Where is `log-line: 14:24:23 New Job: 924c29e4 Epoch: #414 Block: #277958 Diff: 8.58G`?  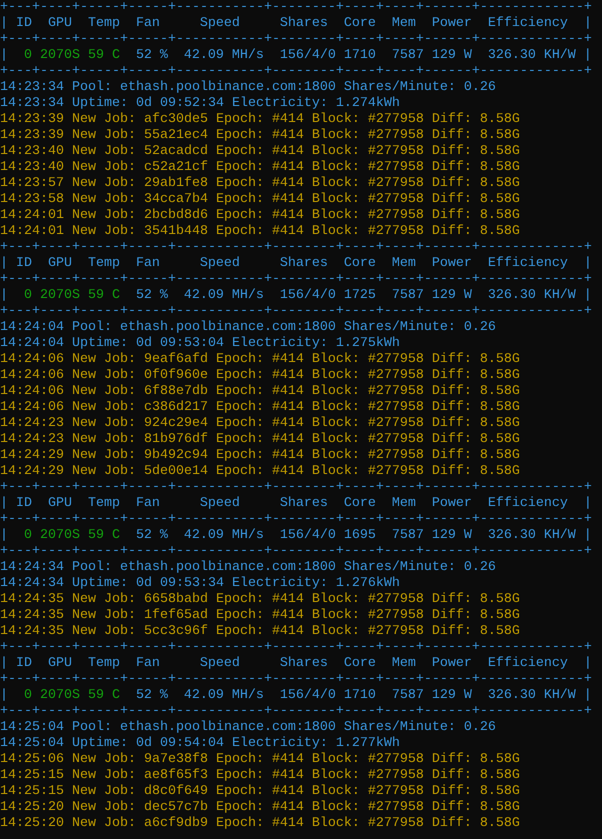 log-line: 14:24:23 New Job: 924c29e4 Epoch: #414 Block: #277958 Diff: 8.58G is located at coordinates (260, 423).